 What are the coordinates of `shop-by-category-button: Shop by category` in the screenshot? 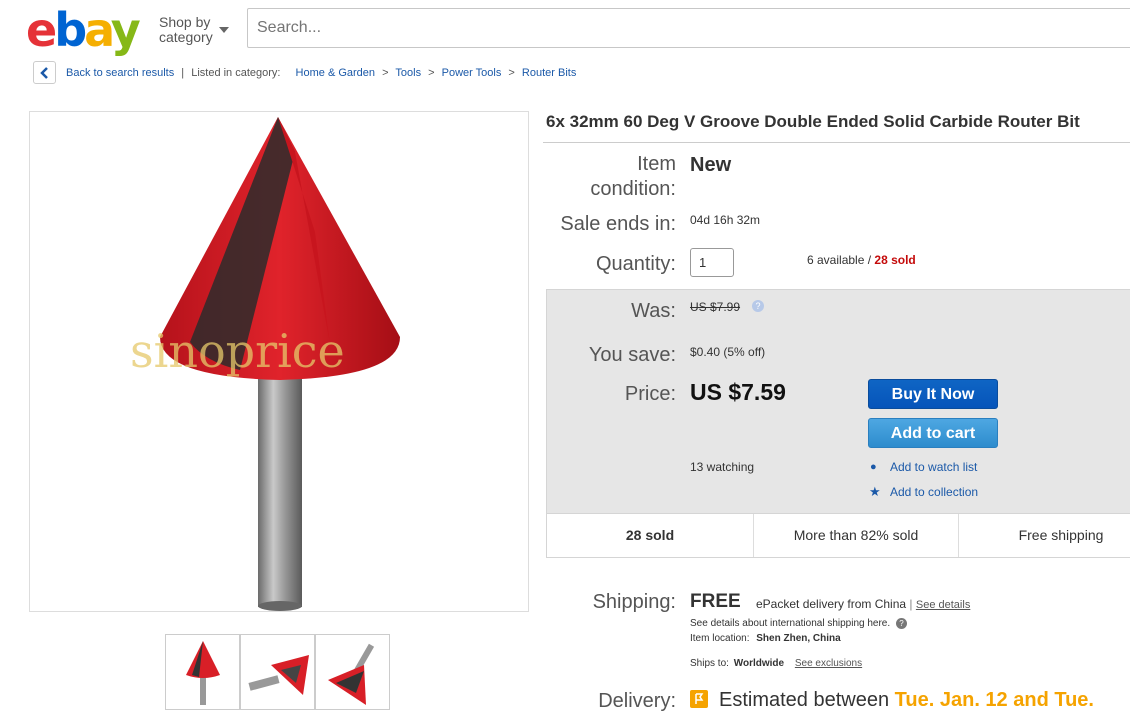 It's located at (186, 30).